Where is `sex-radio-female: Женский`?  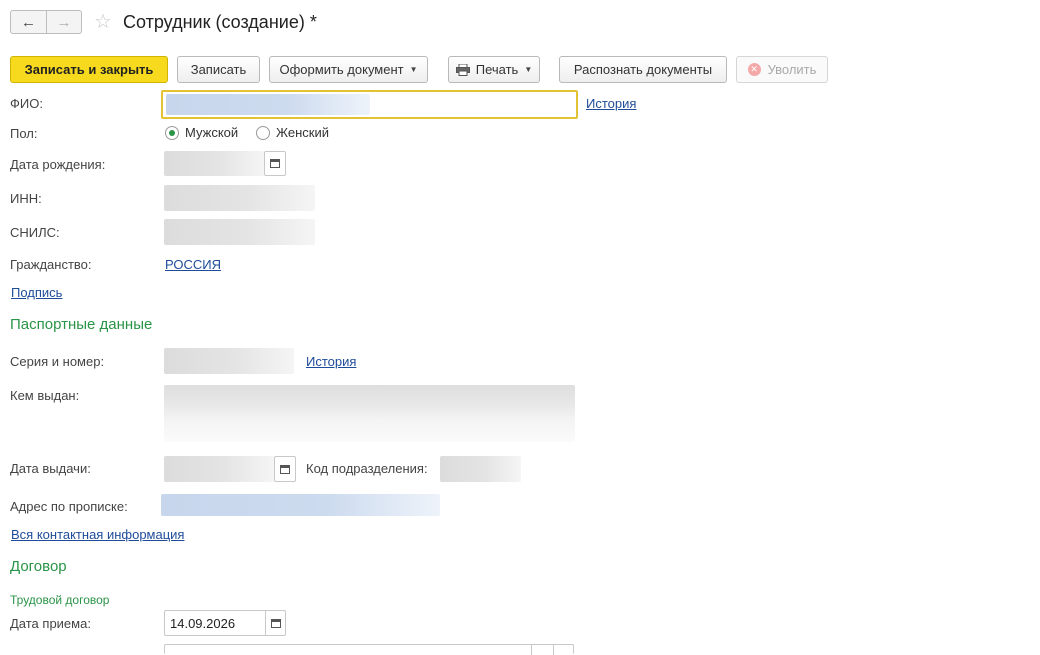
sex-radio-female: Женский is located at coordinates (292, 132).